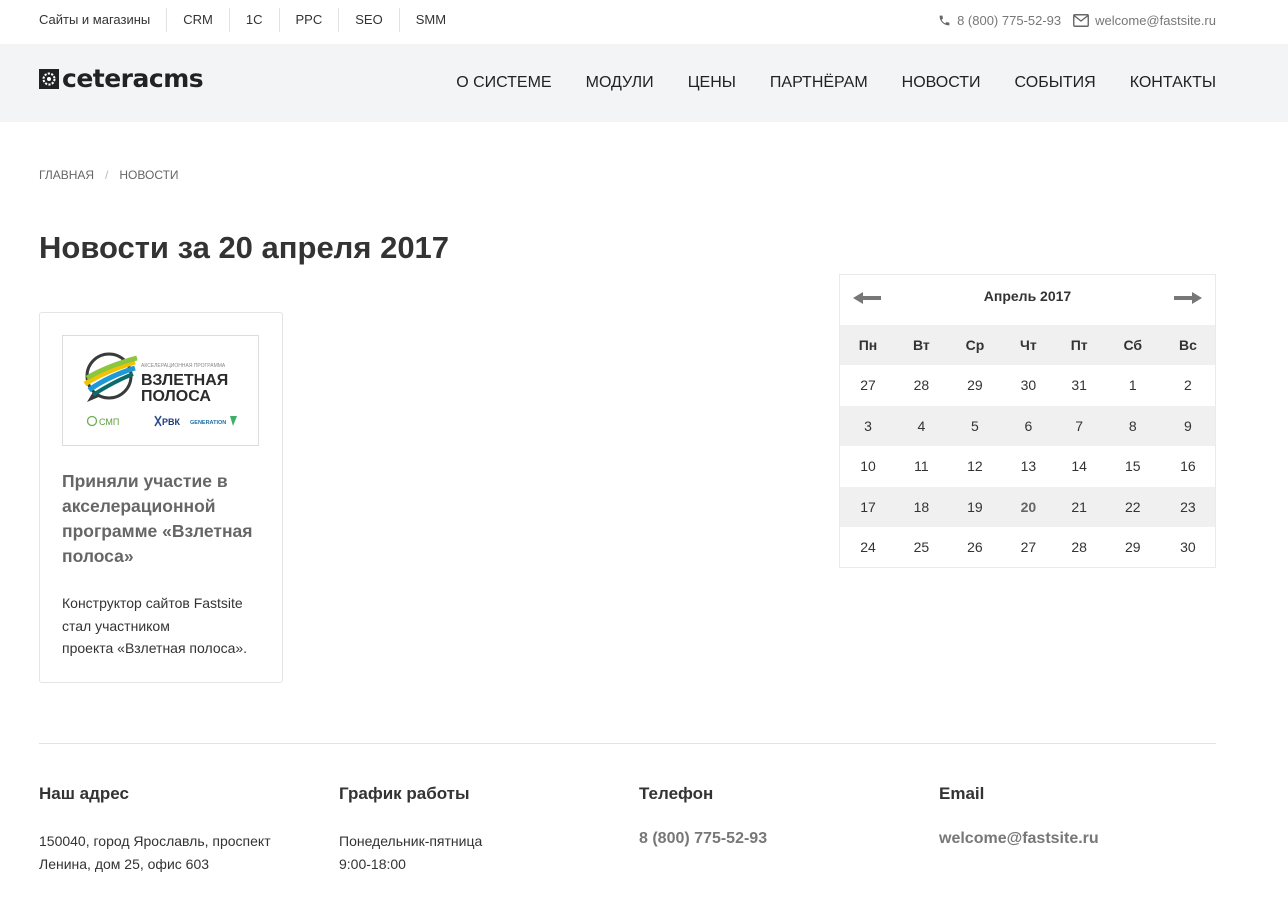 This screenshot has height=921, width=1288. What do you see at coordinates (368, 20) in the screenshot?
I see `top-link-seo: SEO` at bounding box center [368, 20].